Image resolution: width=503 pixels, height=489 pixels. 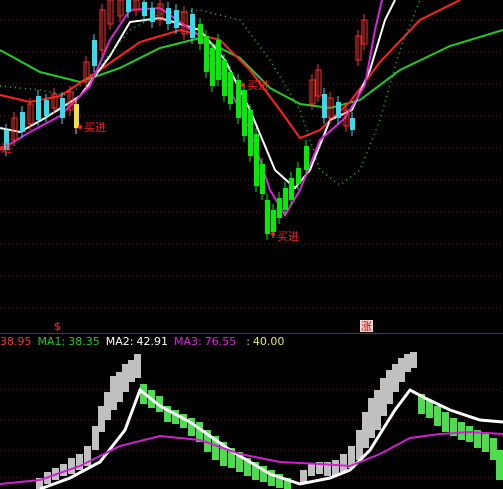 I want to click on buy-signal-2: 买进, so click(x=92, y=127).